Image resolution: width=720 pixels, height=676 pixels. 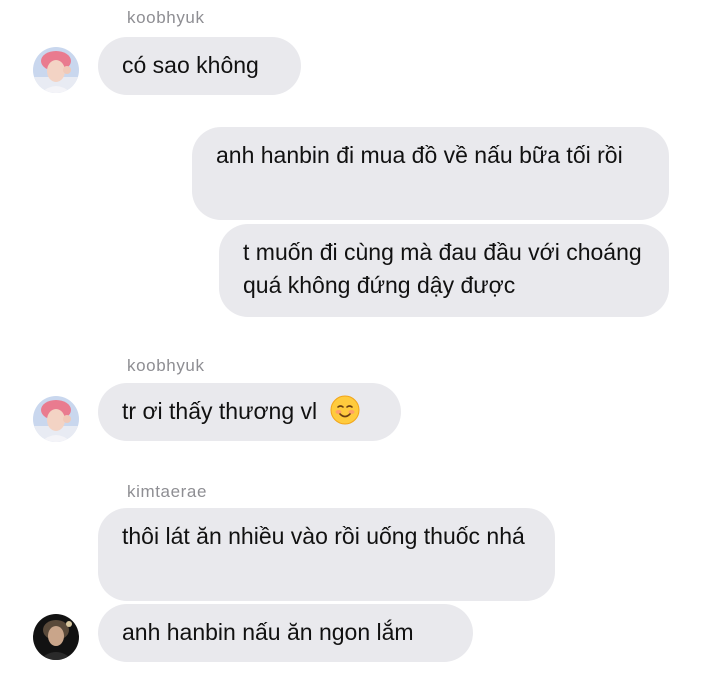 What do you see at coordinates (430, 173) in the screenshot?
I see `message-bubble-sent: anh hanbin đi mua đồ về nấu bữa tối rồi` at bounding box center [430, 173].